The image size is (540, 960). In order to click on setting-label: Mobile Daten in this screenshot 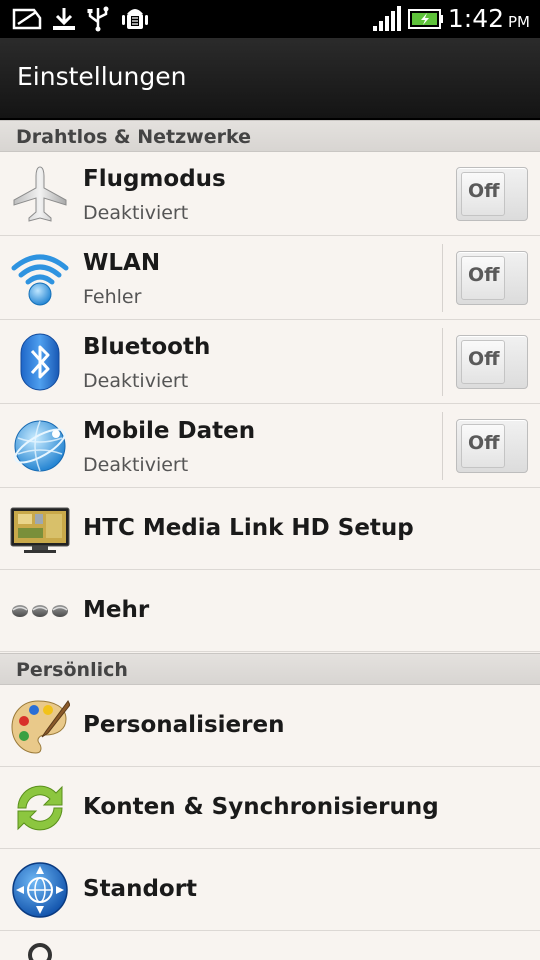, I will do `click(169, 431)`.